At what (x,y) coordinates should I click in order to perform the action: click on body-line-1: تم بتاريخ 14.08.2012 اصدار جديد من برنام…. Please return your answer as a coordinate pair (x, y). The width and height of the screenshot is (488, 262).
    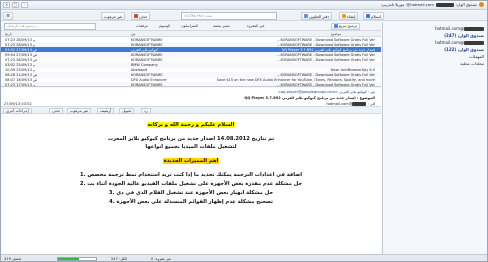
    Looking at the image, I should click on (191, 139).